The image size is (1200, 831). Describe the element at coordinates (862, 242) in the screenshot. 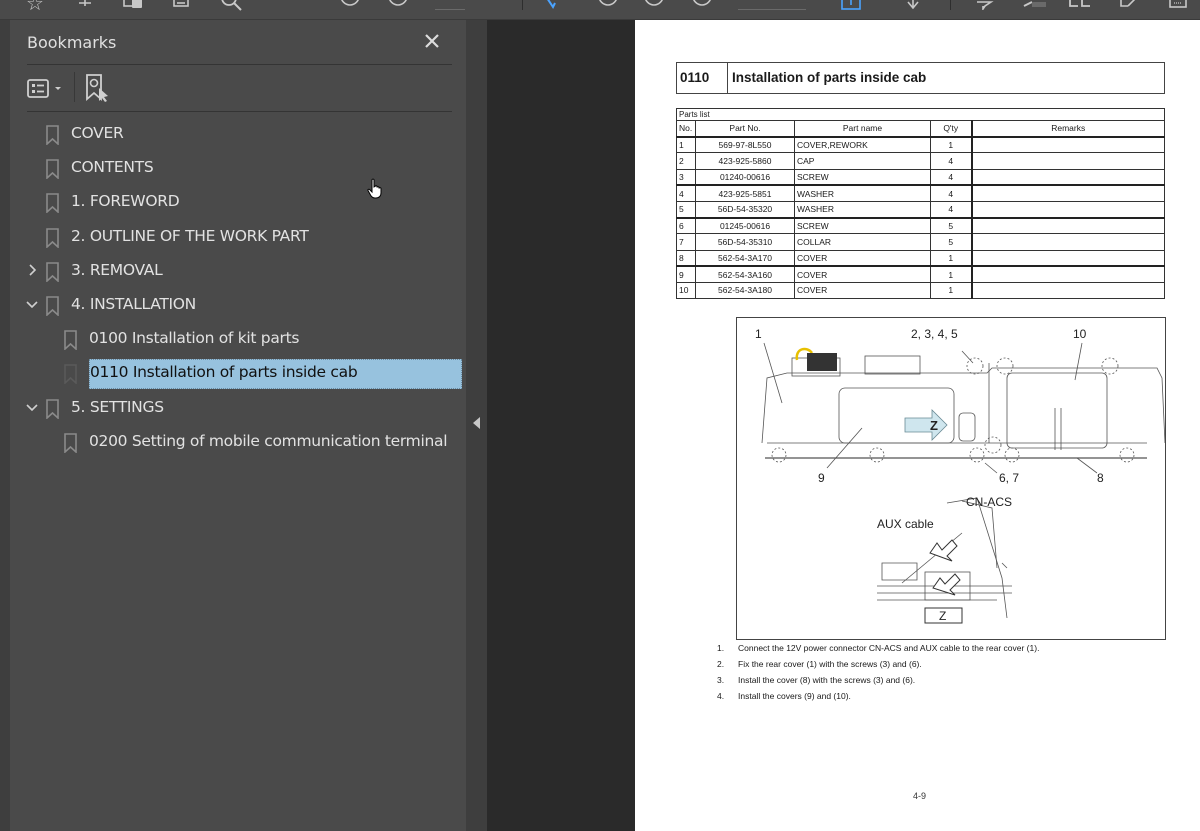

I see `part-name-cell: COLLAR` at that location.